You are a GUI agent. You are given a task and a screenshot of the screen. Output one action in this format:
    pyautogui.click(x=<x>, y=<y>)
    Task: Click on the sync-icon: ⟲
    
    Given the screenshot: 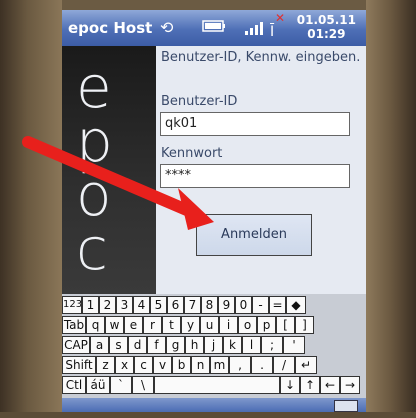 What is the action you would take?
    pyautogui.click(x=166, y=27)
    